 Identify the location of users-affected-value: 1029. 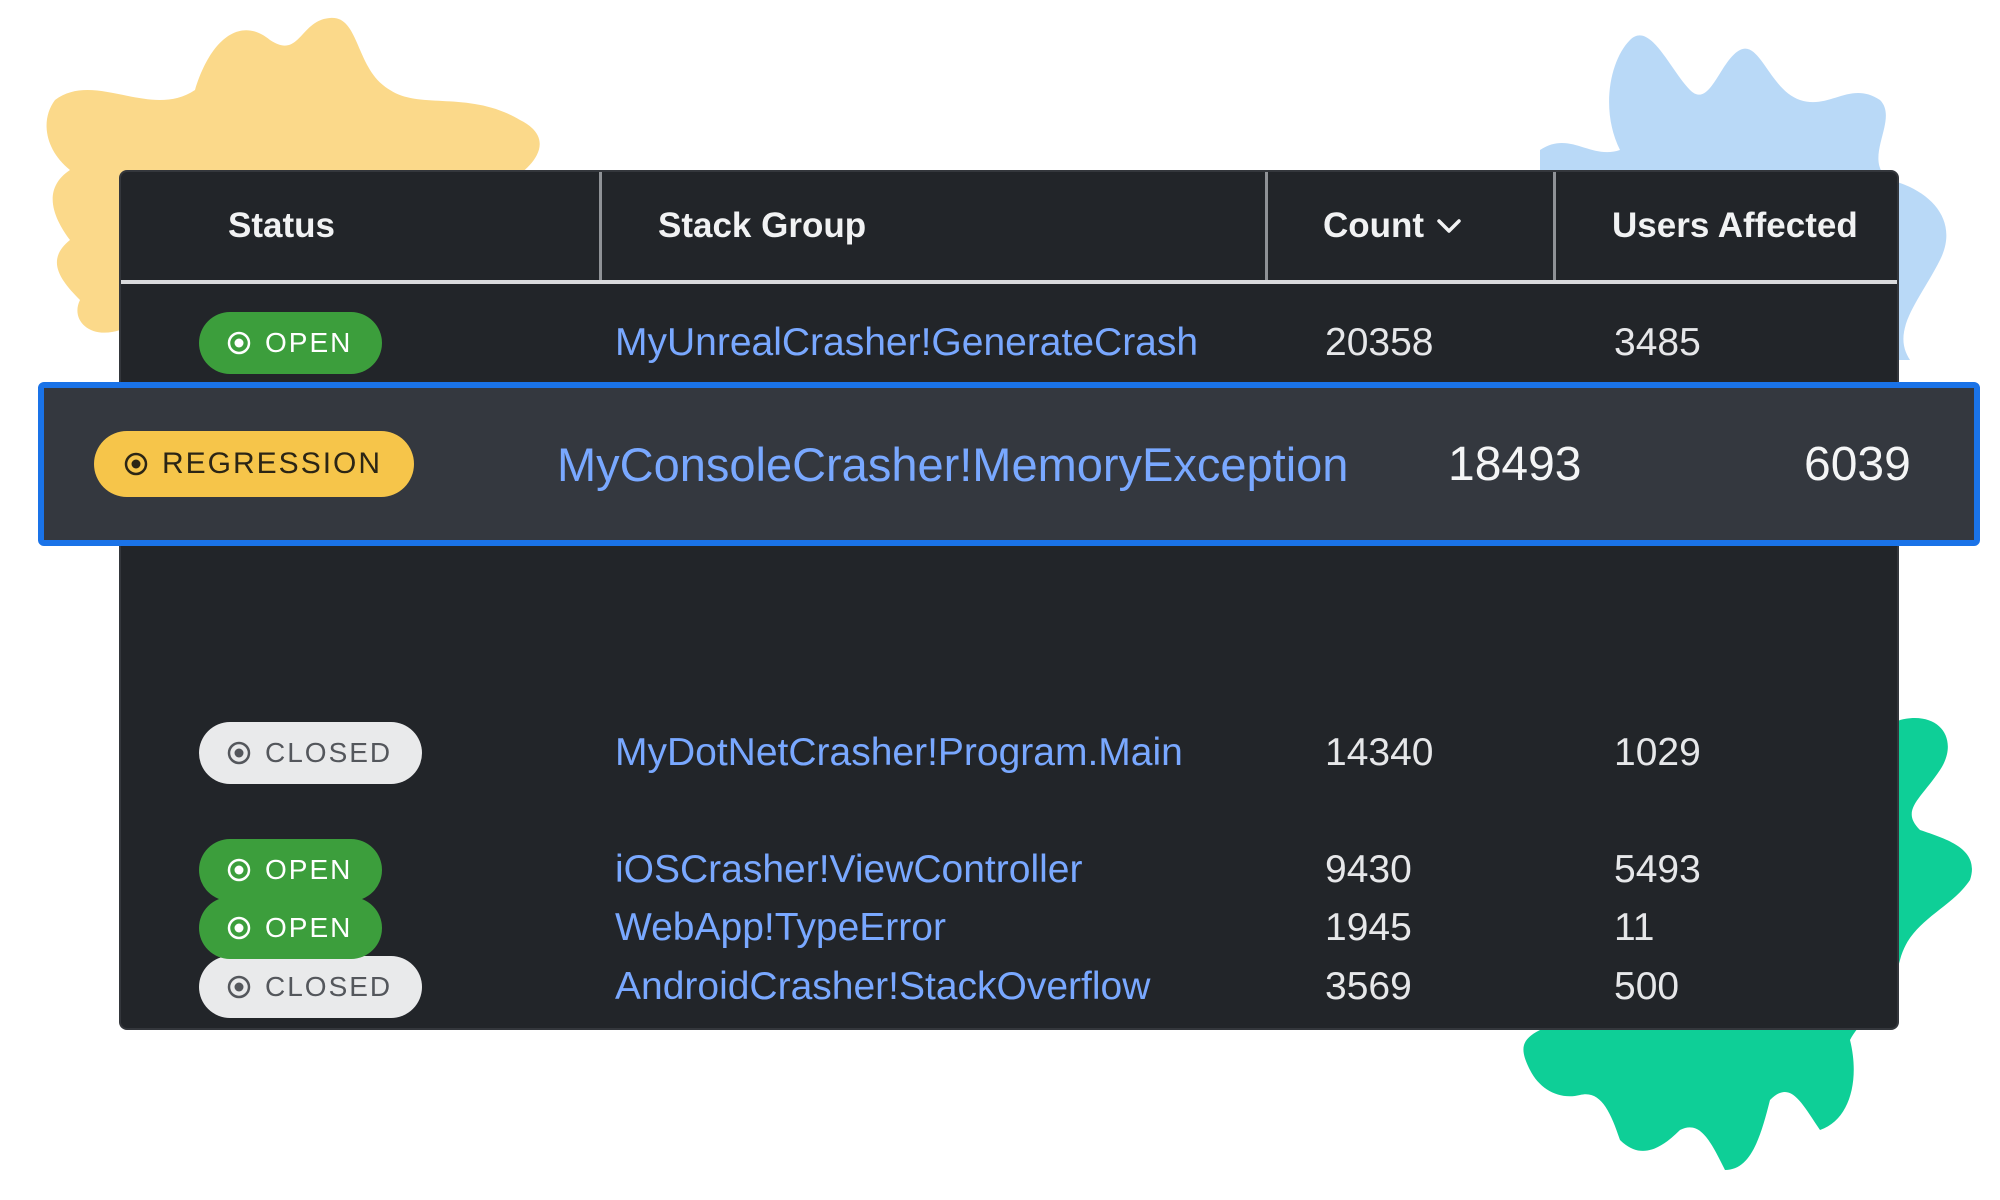
(1657, 752).